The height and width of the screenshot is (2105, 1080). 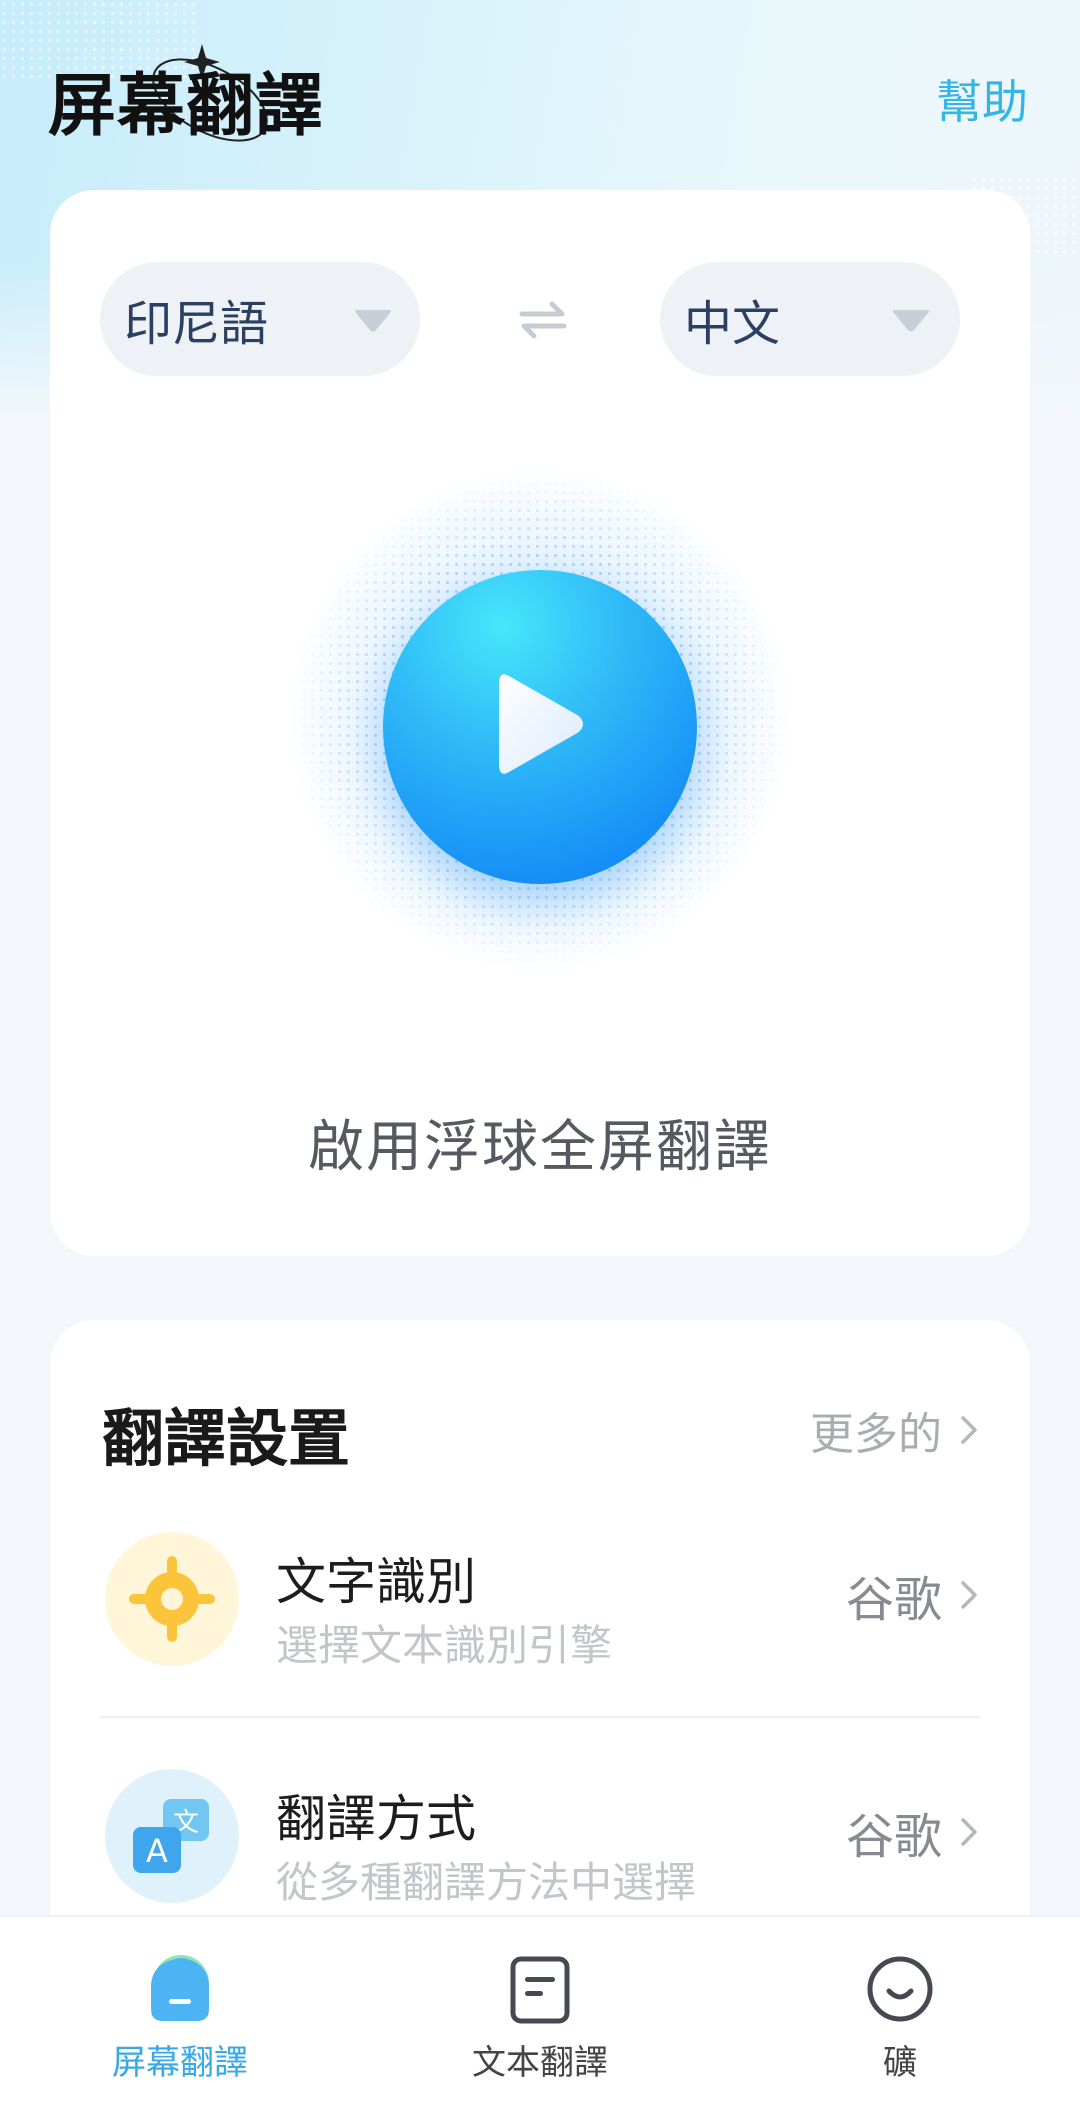 I want to click on swap-languages-icon, so click(x=543, y=320).